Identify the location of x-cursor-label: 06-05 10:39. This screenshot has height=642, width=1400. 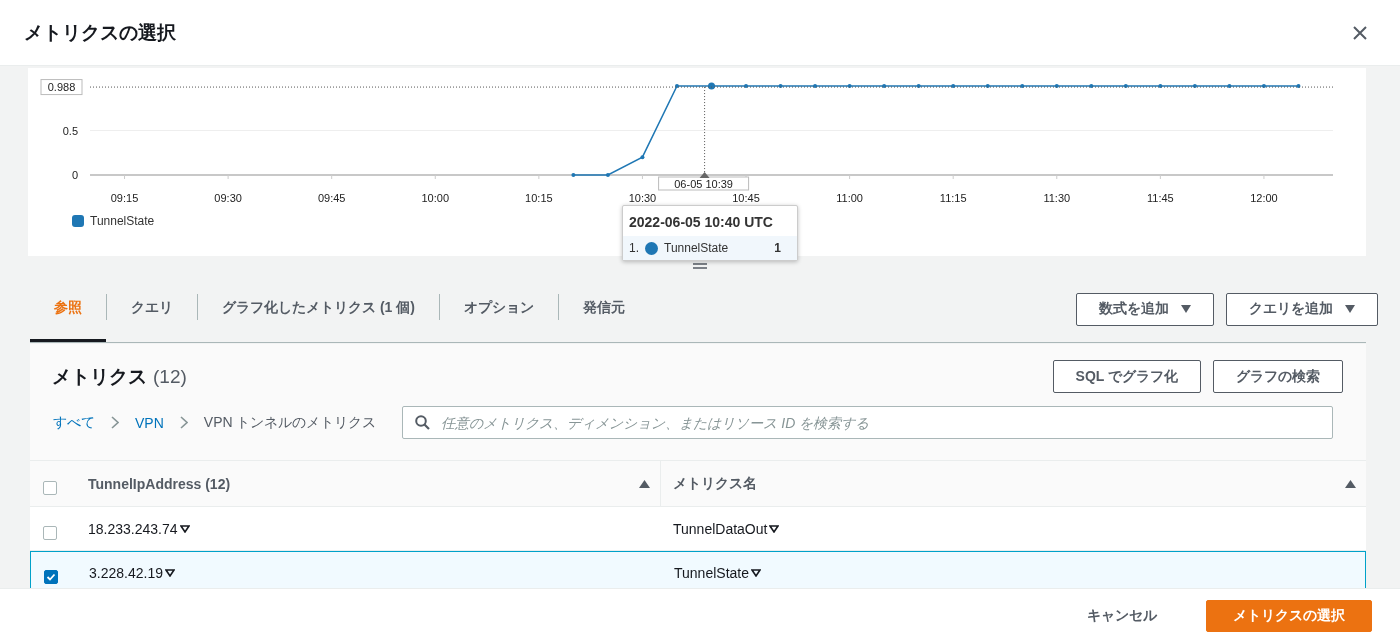
(704, 183).